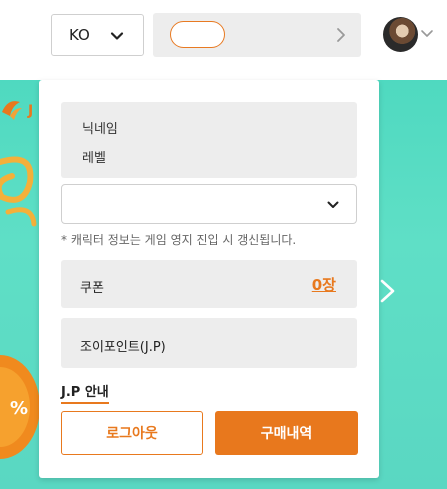  Describe the element at coordinates (132, 433) in the screenshot. I see `logout-button: 로그아웃` at that location.